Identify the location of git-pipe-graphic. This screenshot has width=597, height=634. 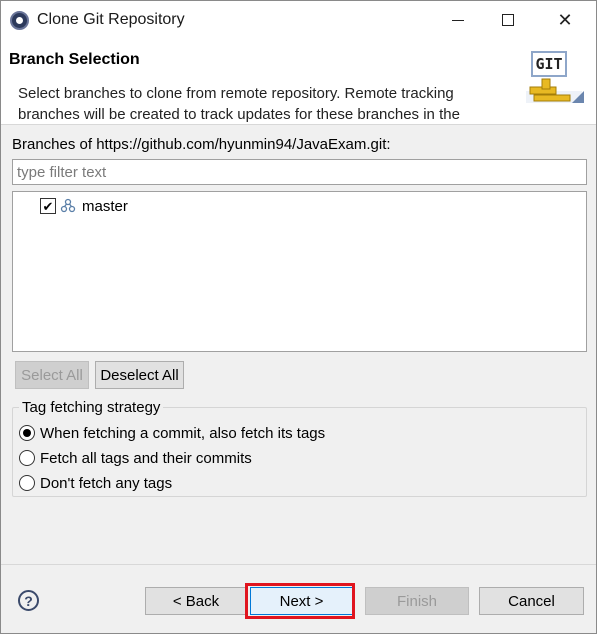
(555, 90).